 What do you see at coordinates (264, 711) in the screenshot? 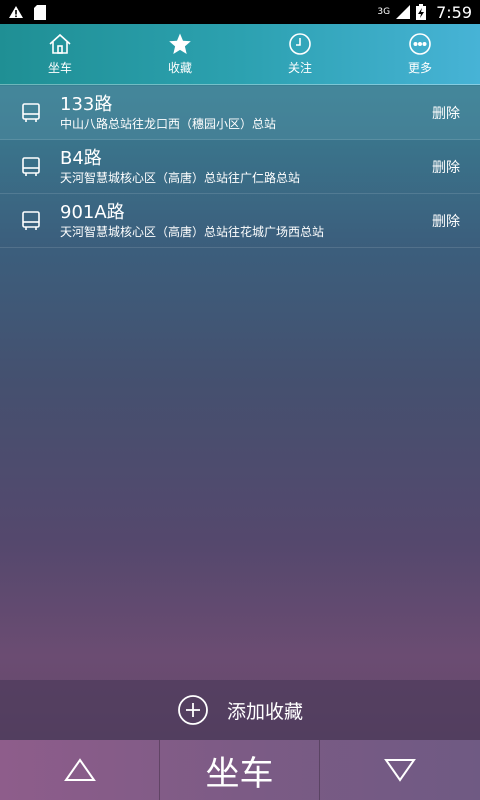
I see `add-favorite-label: 添加收藏` at bounding box center [264, 711].